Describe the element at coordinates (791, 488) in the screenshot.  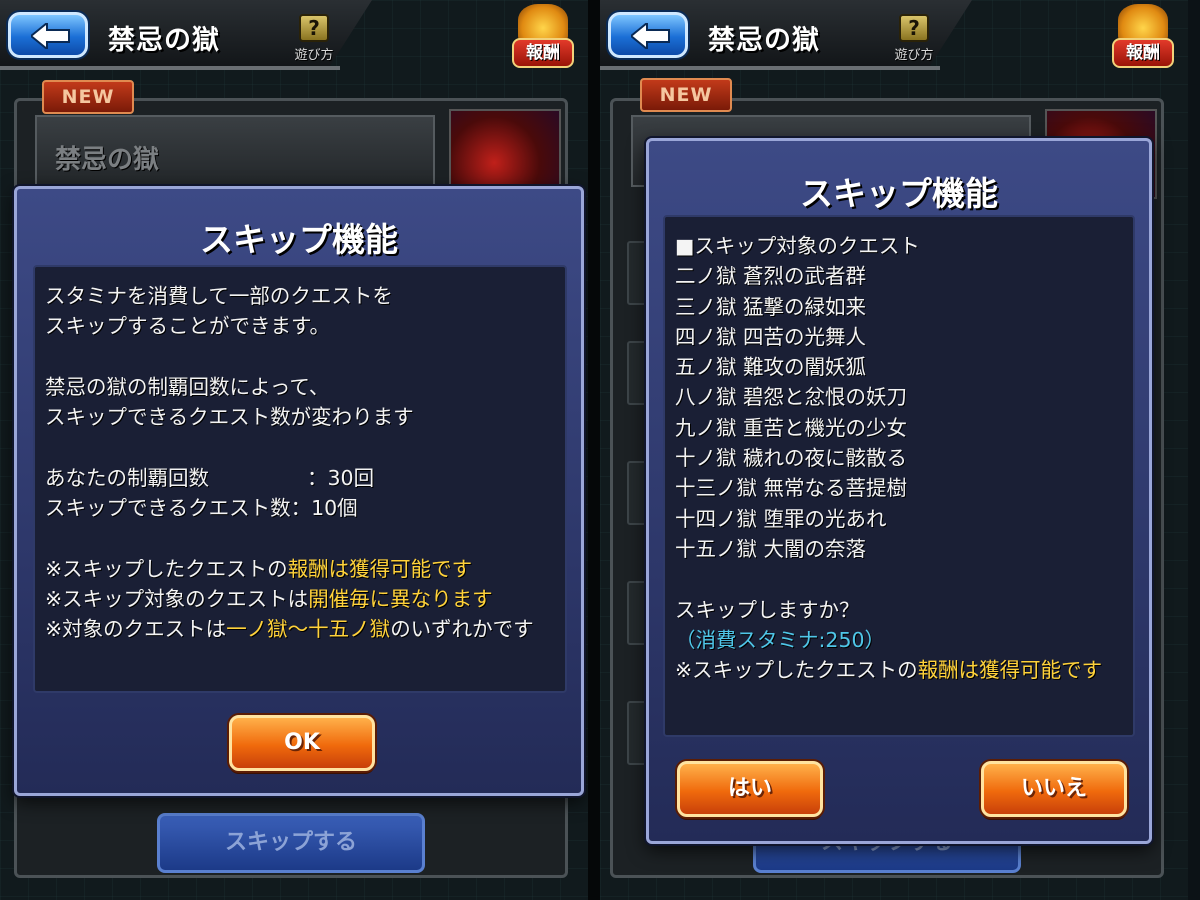
I see `quest-list-item: 十三ノ獄 無常なる菩提樹` at that location.